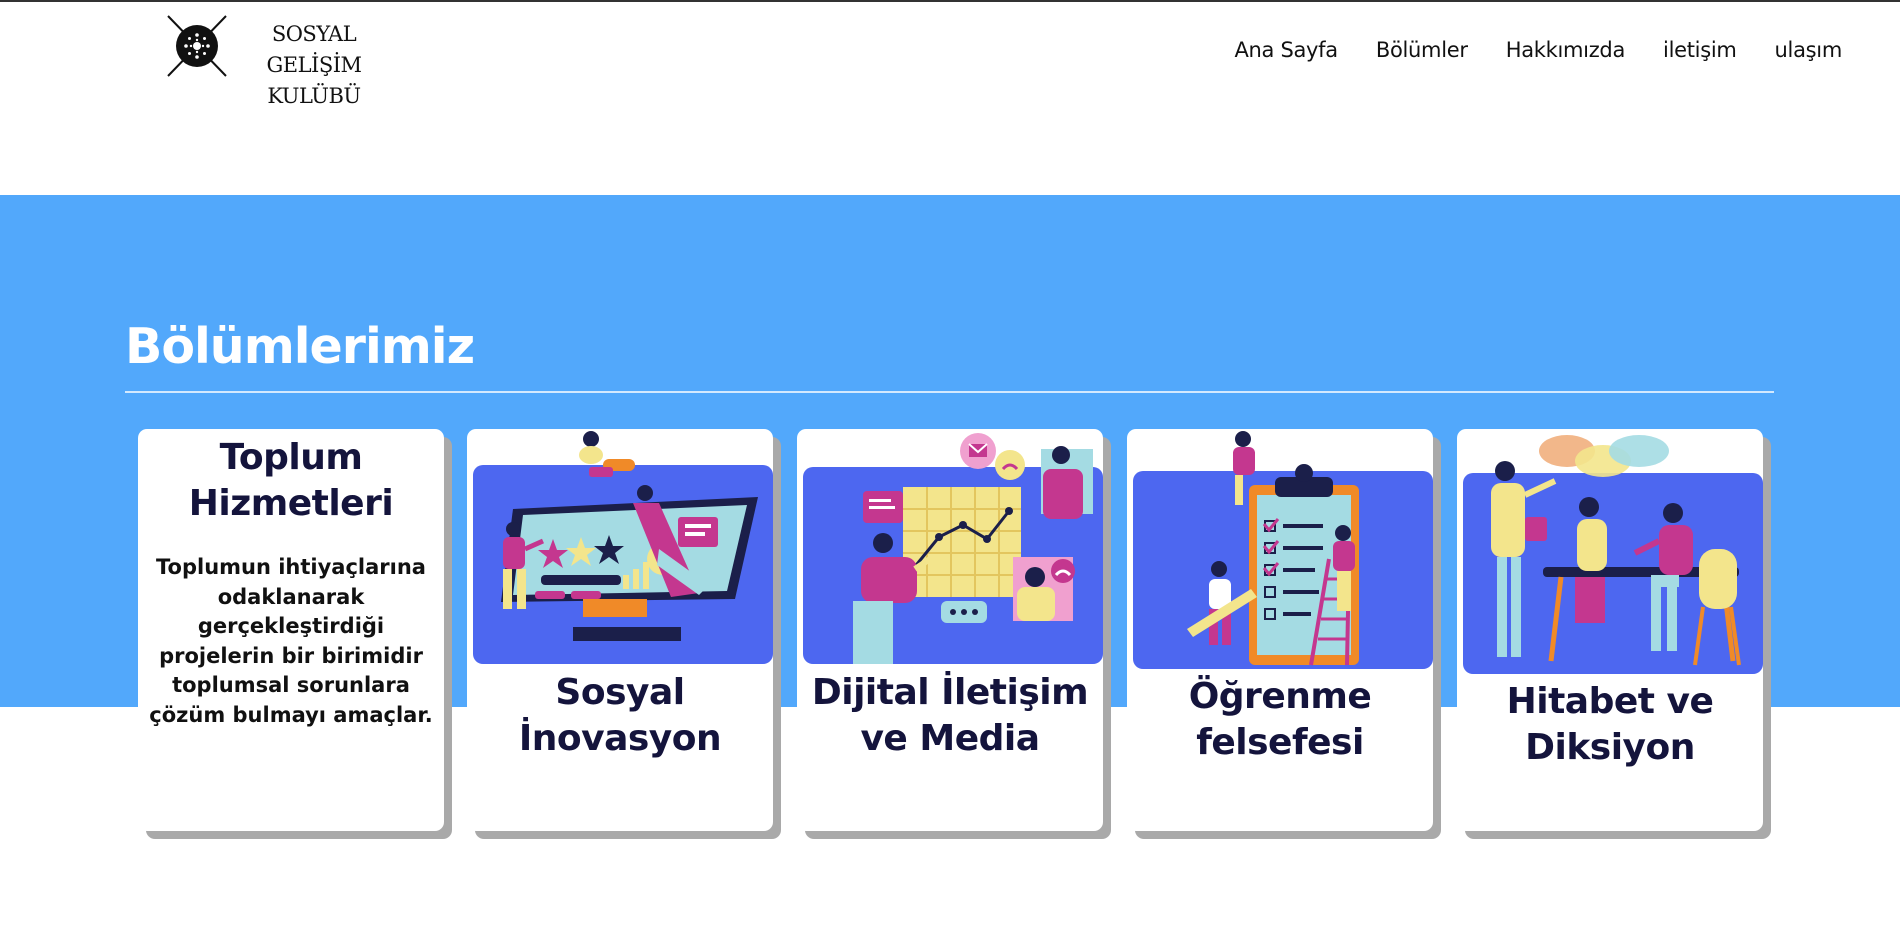 The image size is (1900, 932). I want to click on card-title-line-2: Diksiyon, so click(1610, 747).